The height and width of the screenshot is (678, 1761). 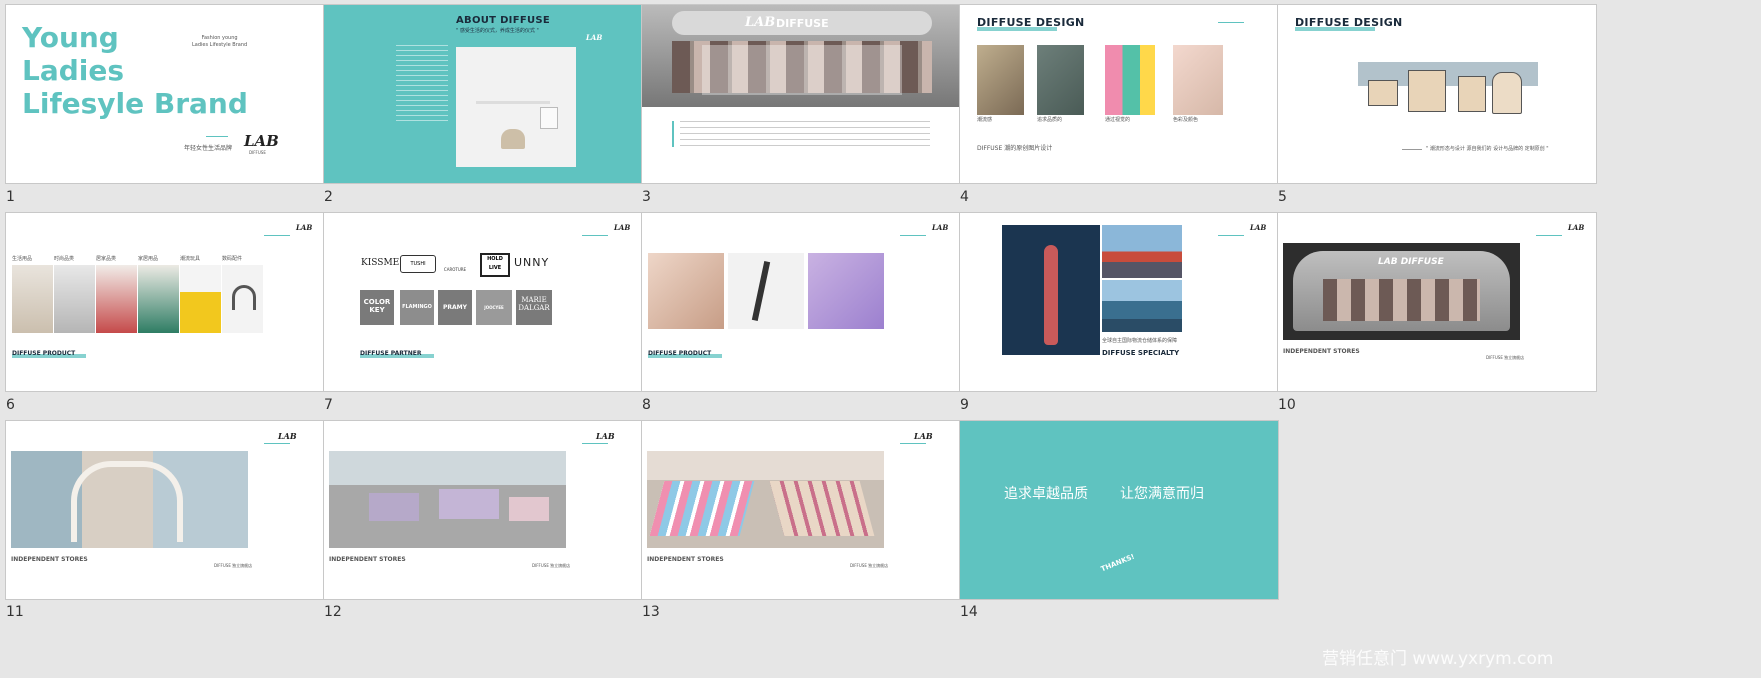 What do you see at coordinates (532, 262) in the screenshot?
I see `brand-logo-unny: UNNY` at bounding box center [532, 262].